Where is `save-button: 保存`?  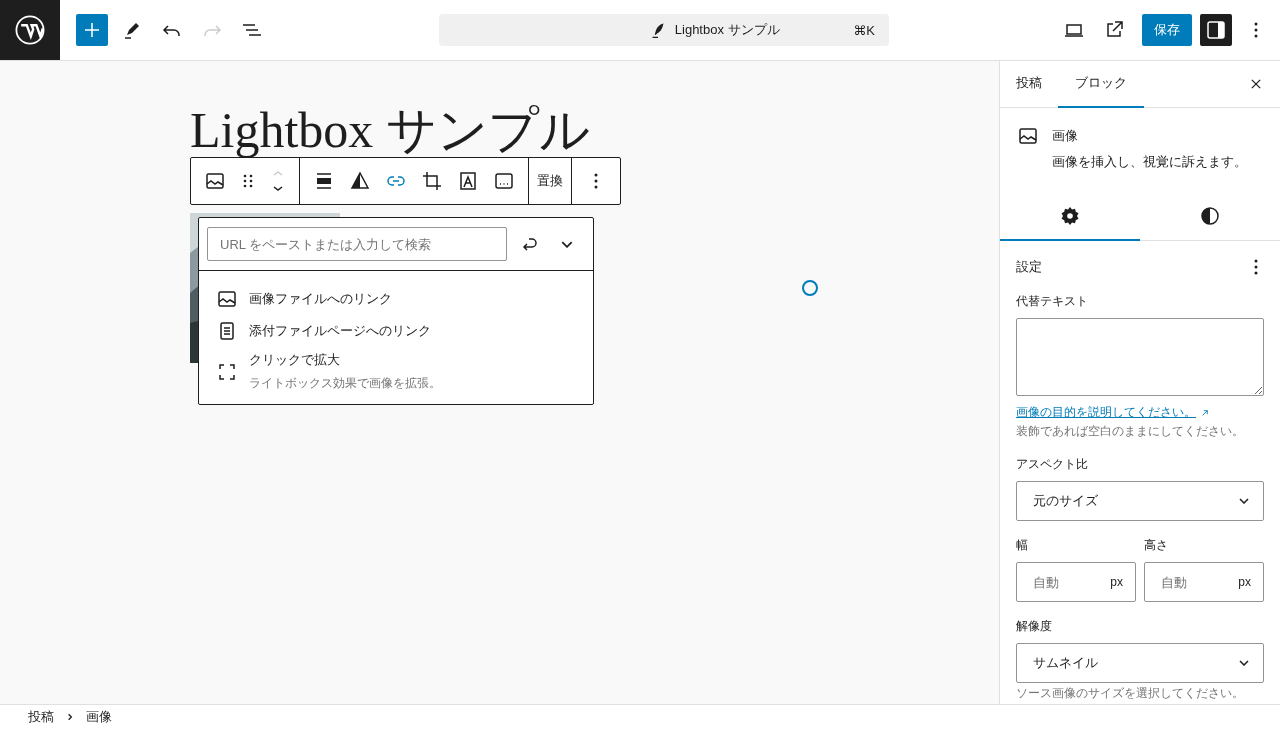
save-button: 保存 is located at coordinates (1167, 30).